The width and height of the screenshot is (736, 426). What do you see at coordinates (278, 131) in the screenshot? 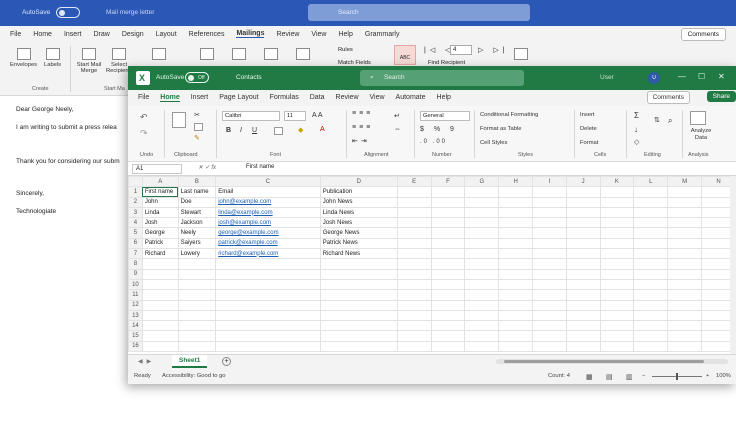
I see `borders-icon` at bounding box center [278, 131].